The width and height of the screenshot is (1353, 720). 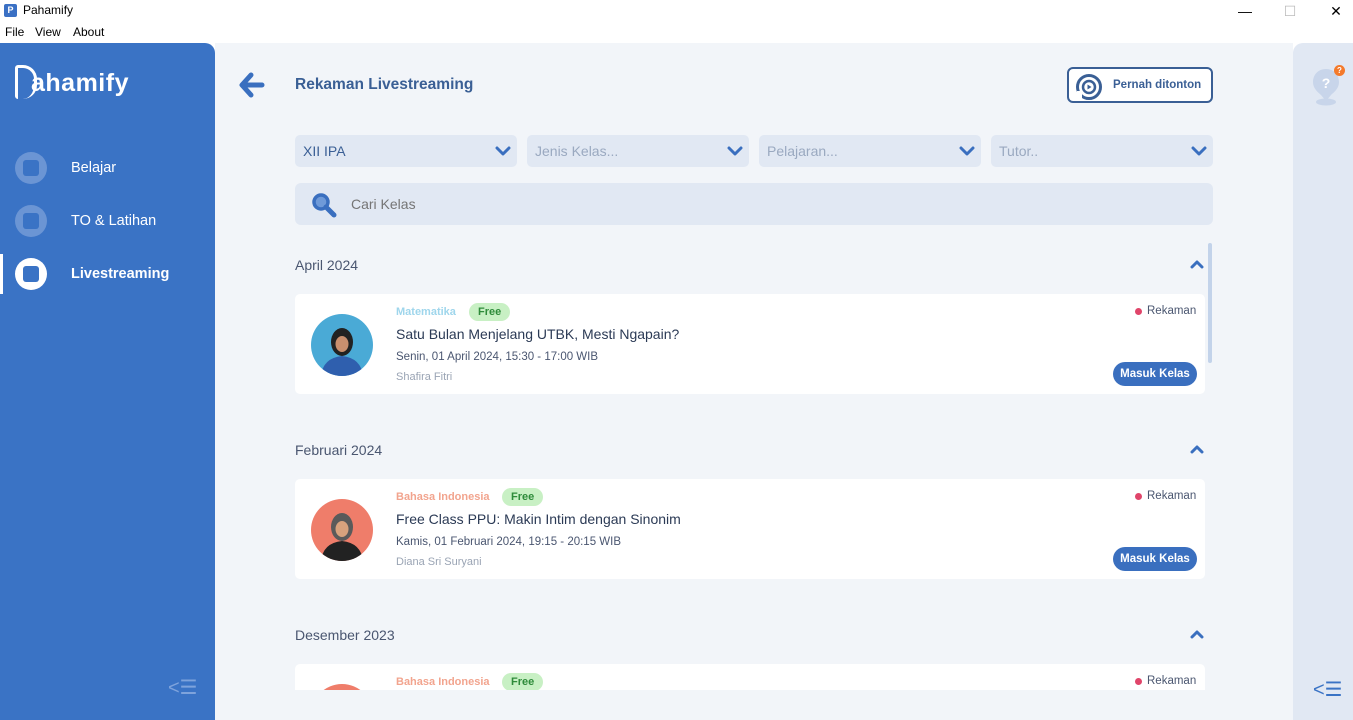 What do you see at coordinates (1102, 151) in the screenshot?
I see `tutor-select: Tutor..` at bounding box center [1102, 151].